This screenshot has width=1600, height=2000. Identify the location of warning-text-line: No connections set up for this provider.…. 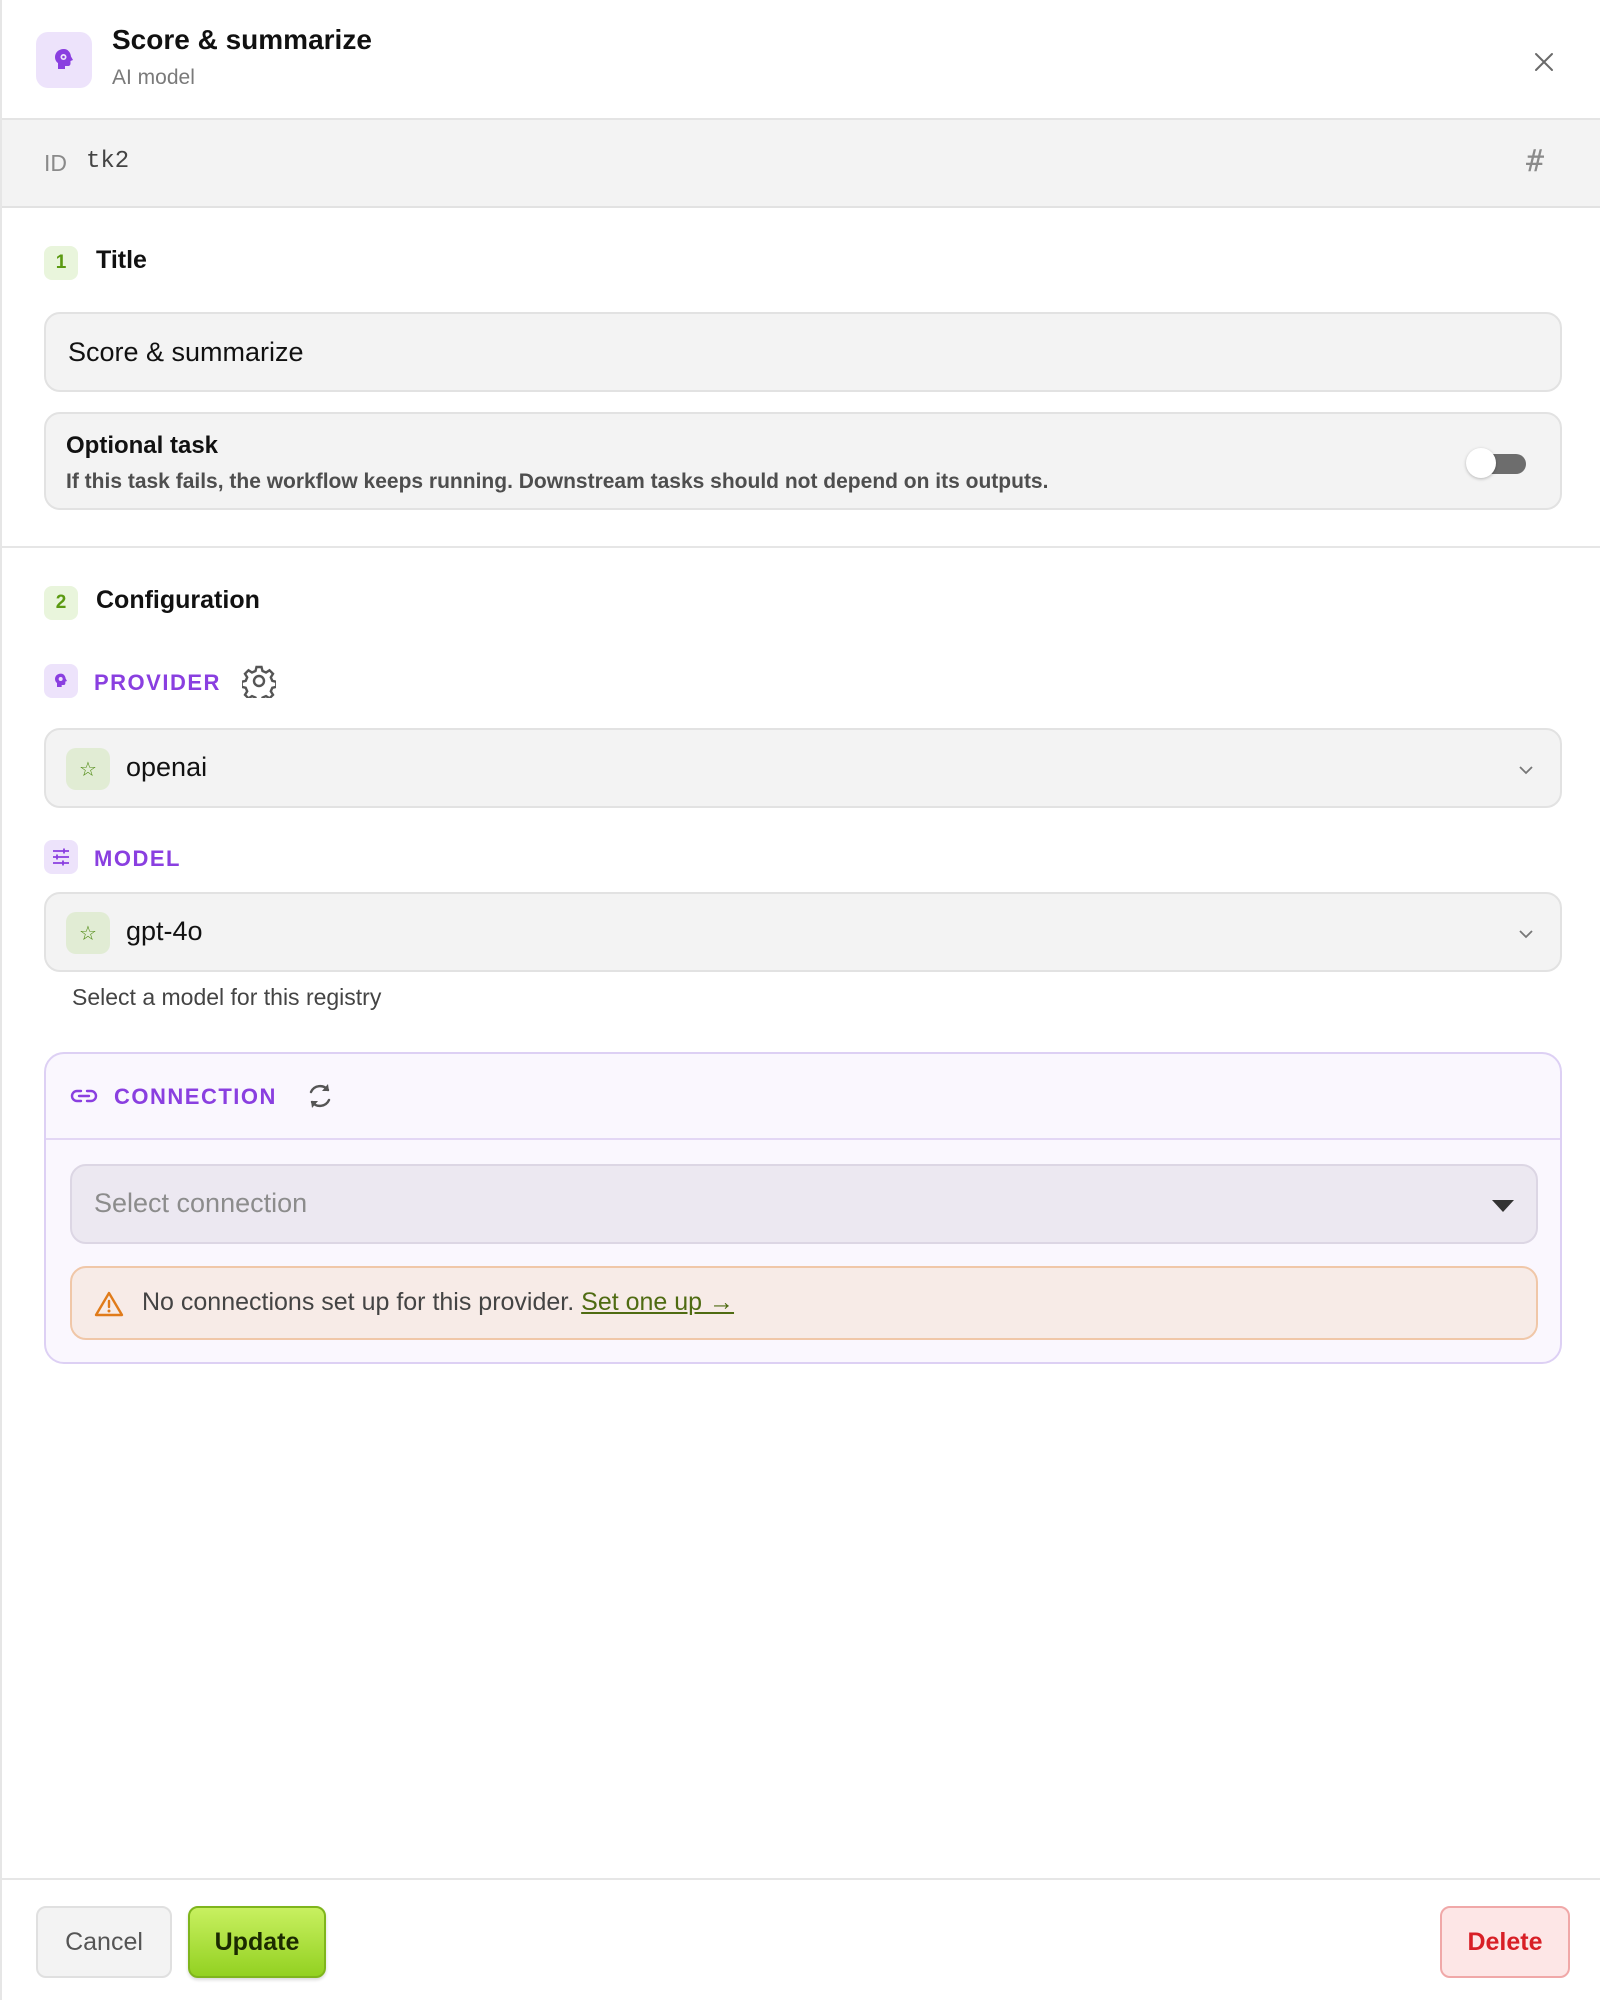
(438, 1302).